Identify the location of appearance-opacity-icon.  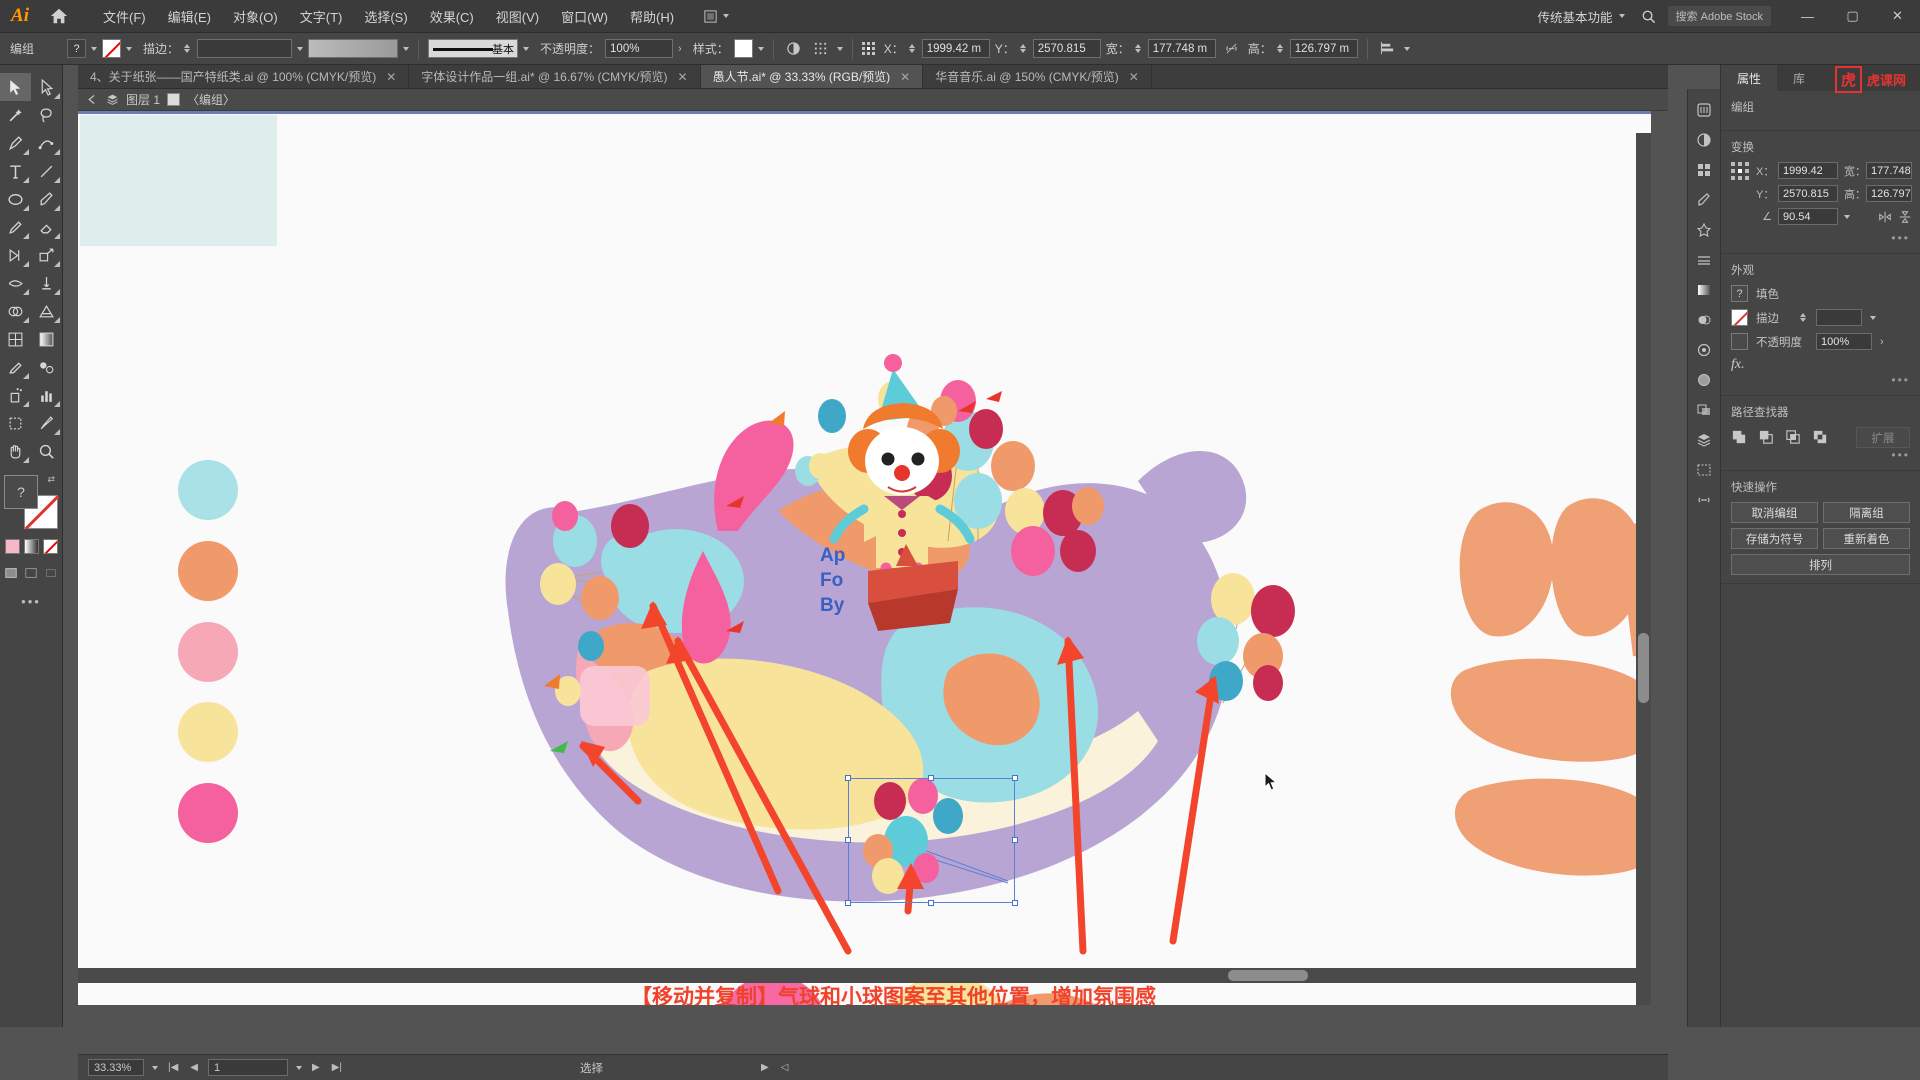
(1739, 341).